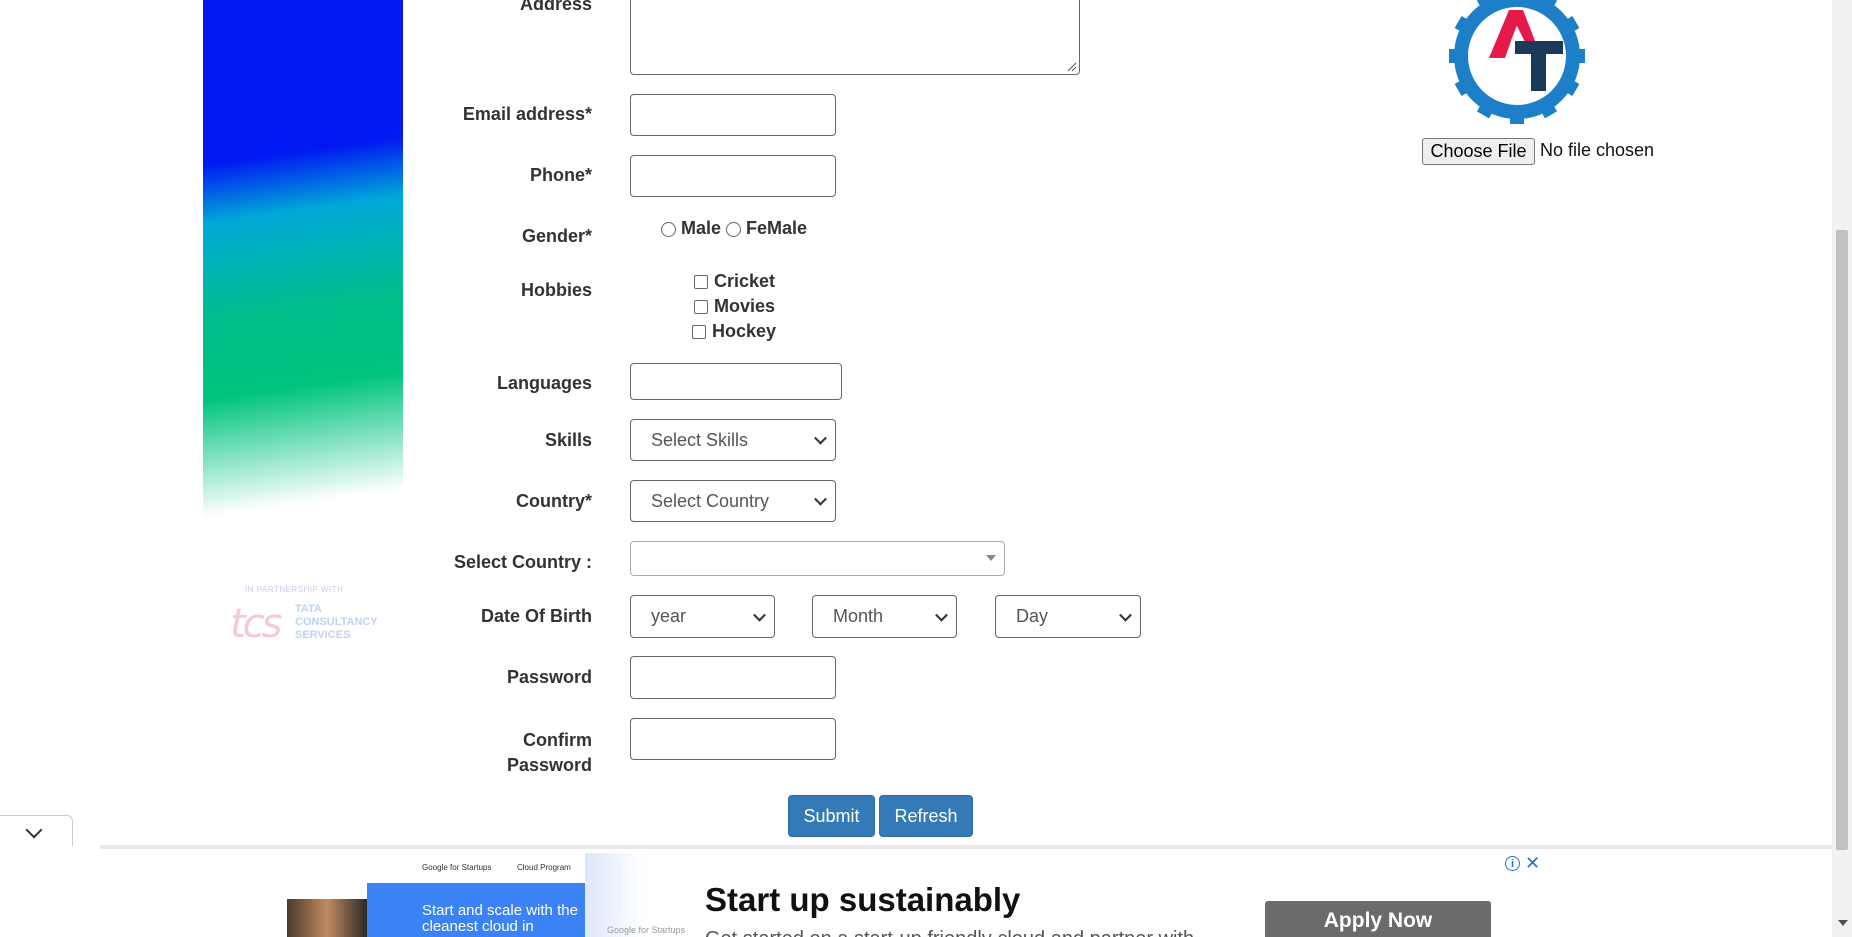 The height and width of the screenshot is (937, 1852). I want to click on password-label: Password, so click(549, 677).